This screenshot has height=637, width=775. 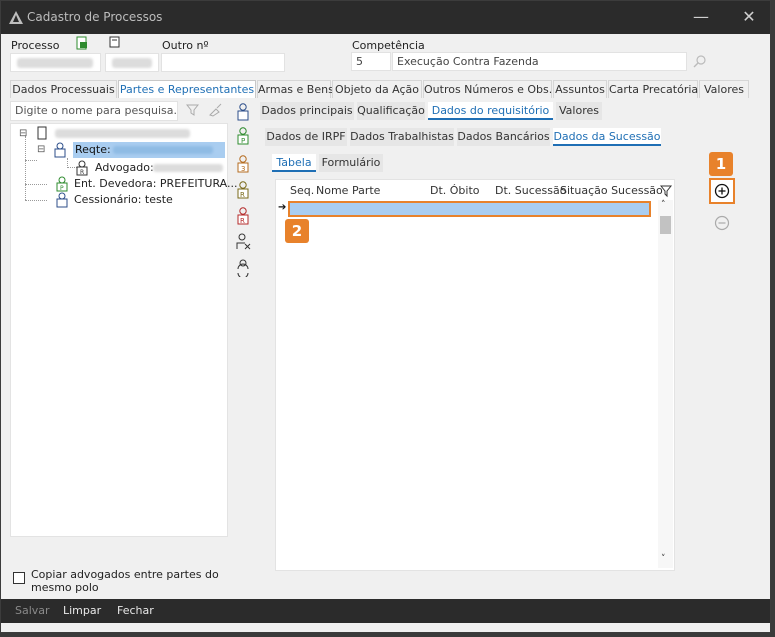 What do you see at coordinates (60, 150) in the screenshot?
I see `requerente-icon` at bounding box center [60, 150].